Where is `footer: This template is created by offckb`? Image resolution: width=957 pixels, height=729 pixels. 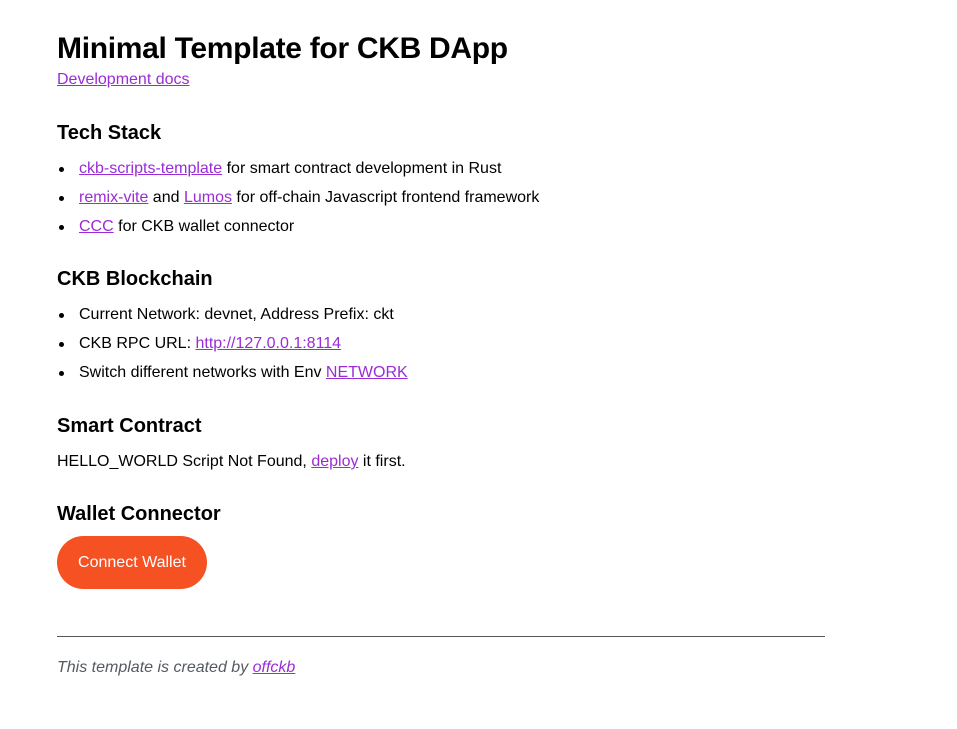 footer: This template is created by offckb is located at coordinates (176, 668).